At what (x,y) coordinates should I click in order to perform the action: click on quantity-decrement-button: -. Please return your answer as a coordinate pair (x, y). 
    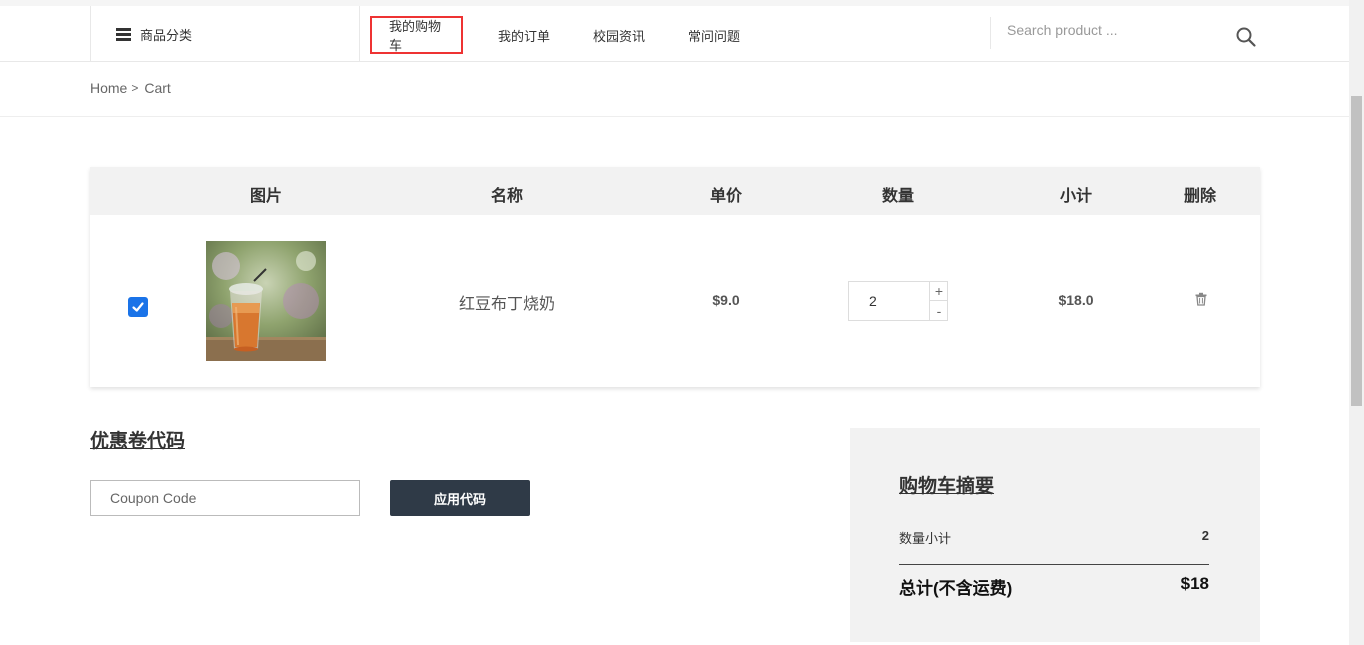
    Looking at the image, I should click on (938, 310).